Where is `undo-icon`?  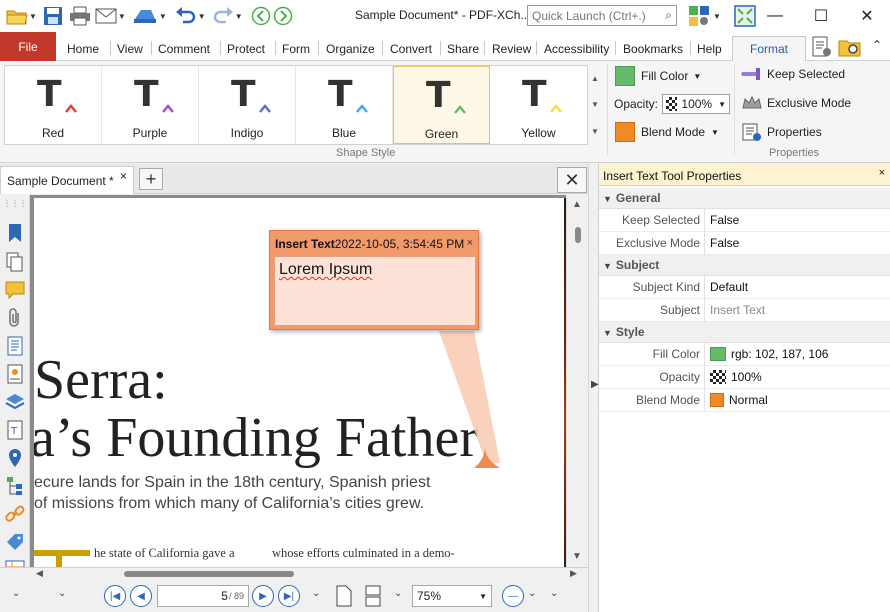 undo-icon is located at coordinates (186, 16).